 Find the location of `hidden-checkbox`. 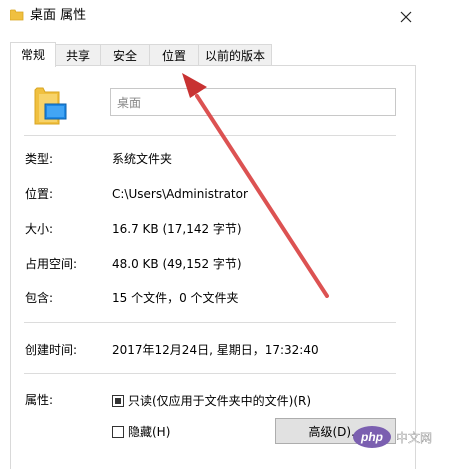

hidden-checkbox is located at coordinates (118, 432).